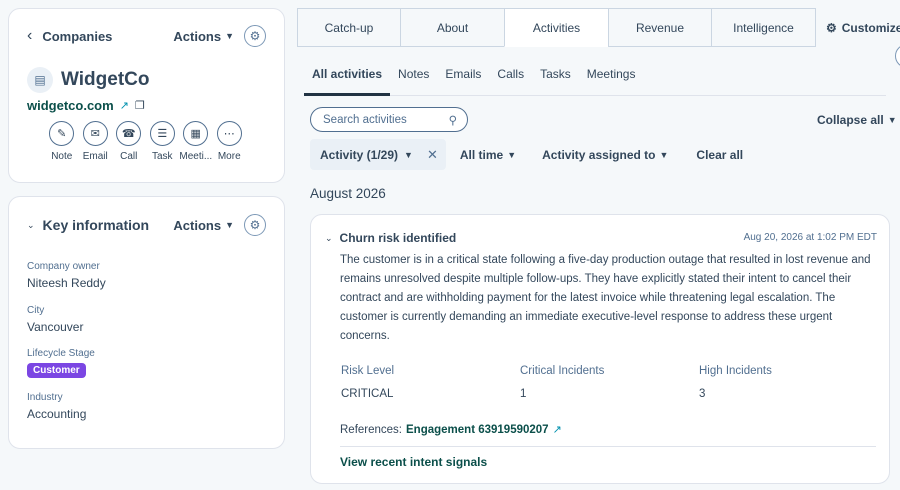 This screenshot has width=900, height=490. What do you see at coordinates (763, 27) in the screenshot?
I see `tab-intelligence: Intelligence` at bounding box center [763, 27].